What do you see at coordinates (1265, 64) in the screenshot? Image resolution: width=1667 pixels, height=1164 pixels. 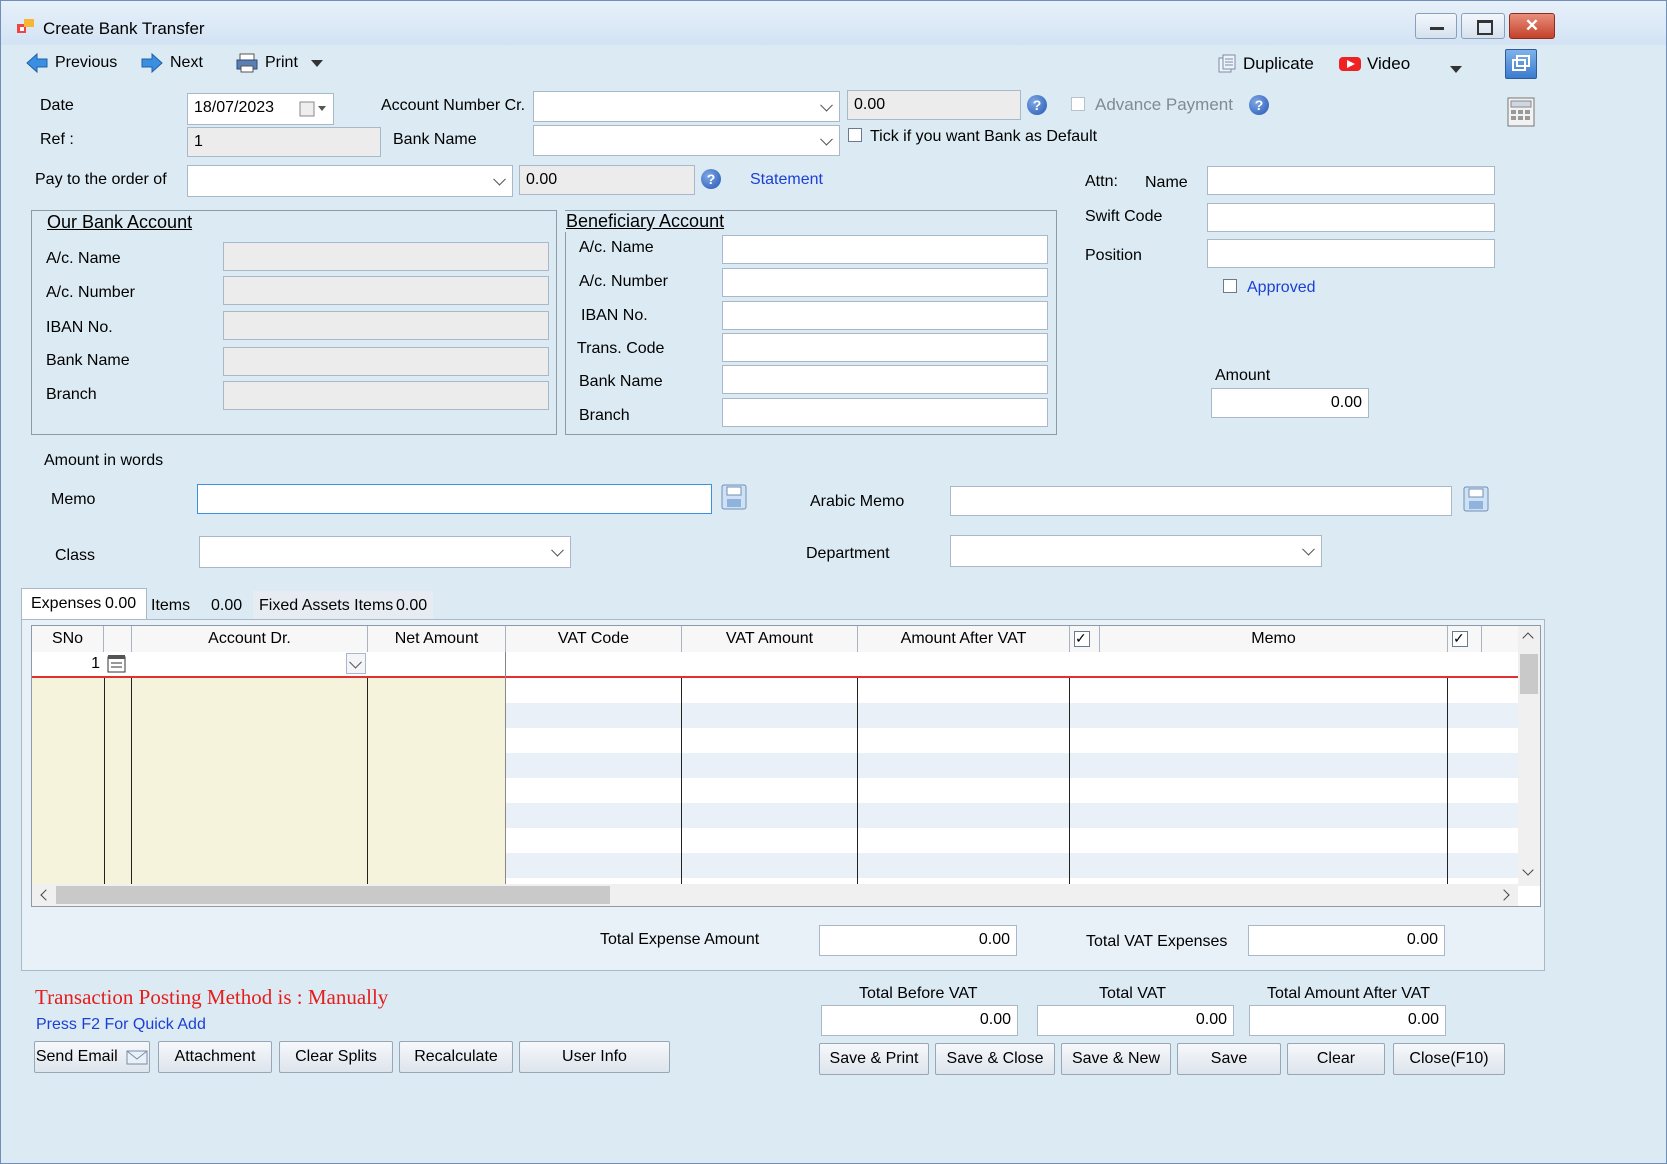 I see `duplicate-button: Duplicate` at bounding box center [1265, 64].